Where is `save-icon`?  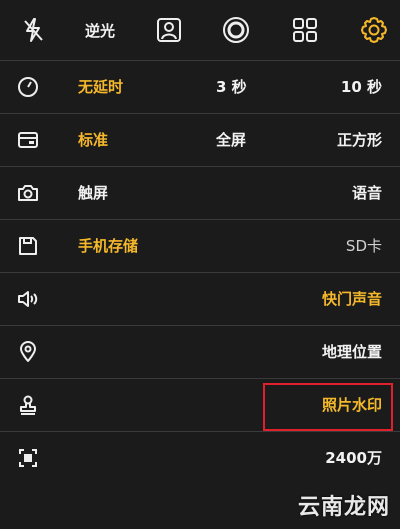
save-icon is located at coordinates (28, 246).